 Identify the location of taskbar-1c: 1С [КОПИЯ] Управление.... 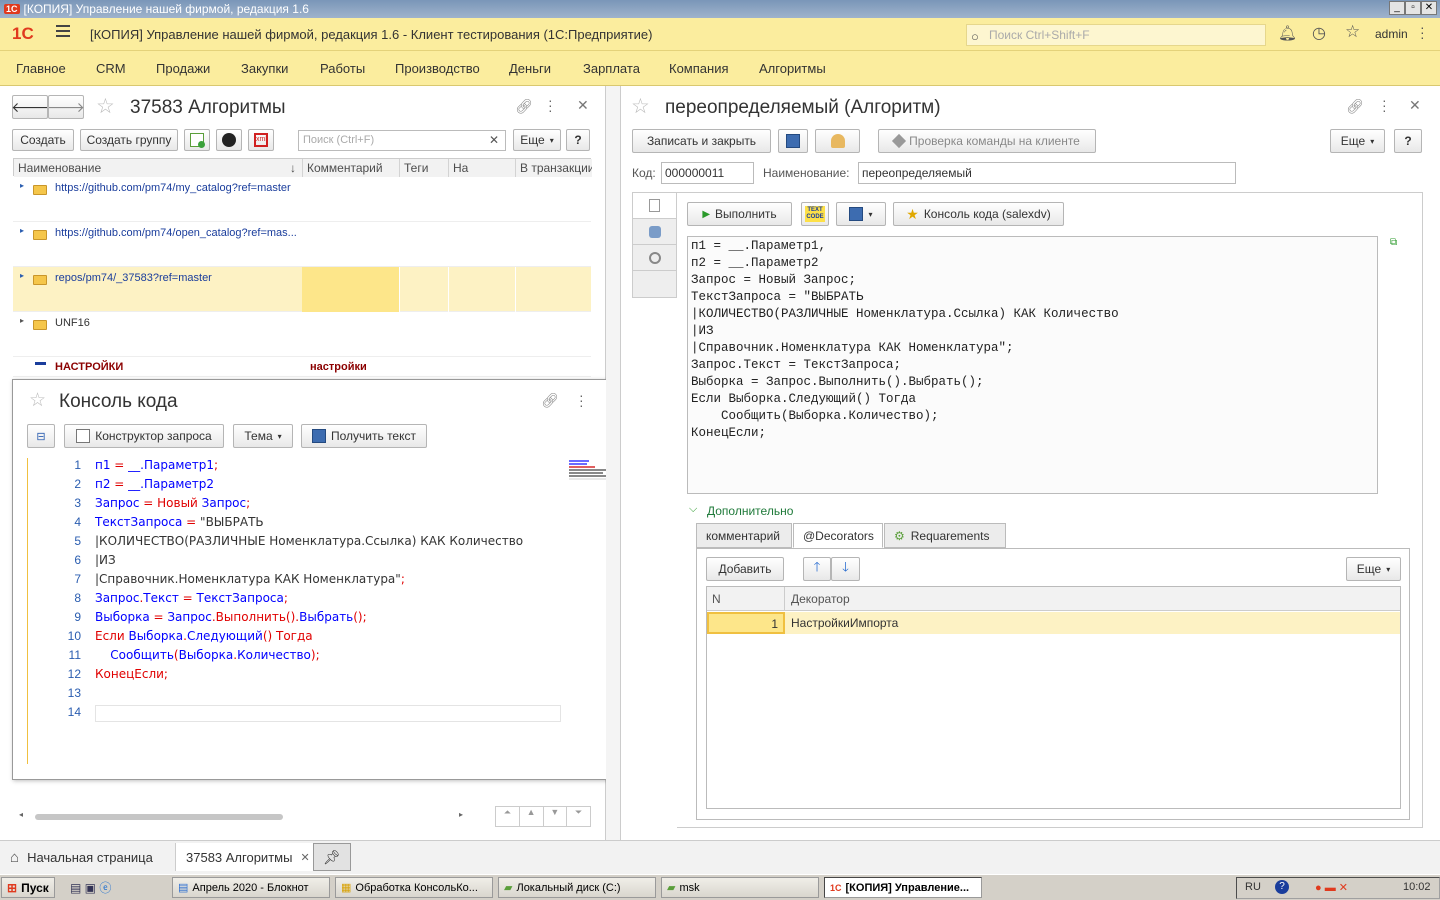
(903, 887).